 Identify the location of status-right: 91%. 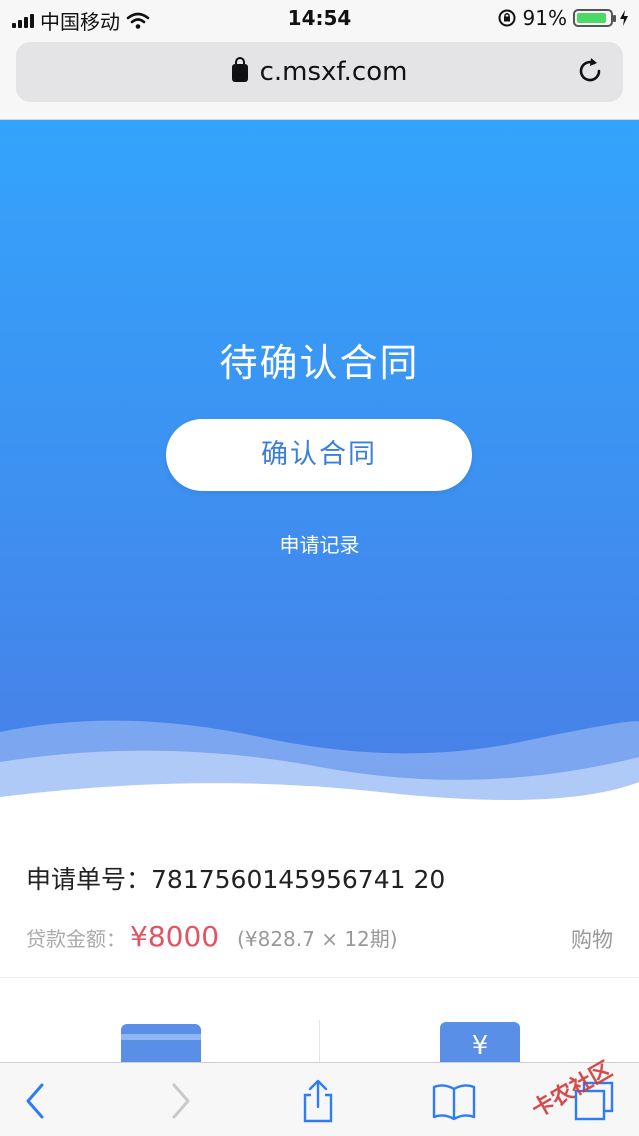
(563, 18).